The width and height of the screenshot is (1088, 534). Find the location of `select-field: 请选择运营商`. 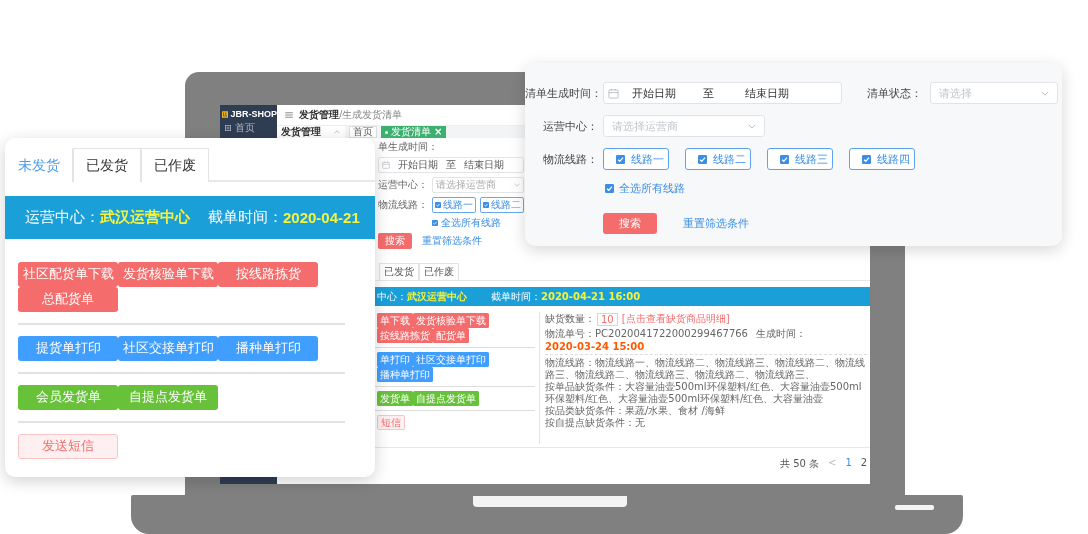

select-field: 请选择运营商 is located at coordinates (478, 185).